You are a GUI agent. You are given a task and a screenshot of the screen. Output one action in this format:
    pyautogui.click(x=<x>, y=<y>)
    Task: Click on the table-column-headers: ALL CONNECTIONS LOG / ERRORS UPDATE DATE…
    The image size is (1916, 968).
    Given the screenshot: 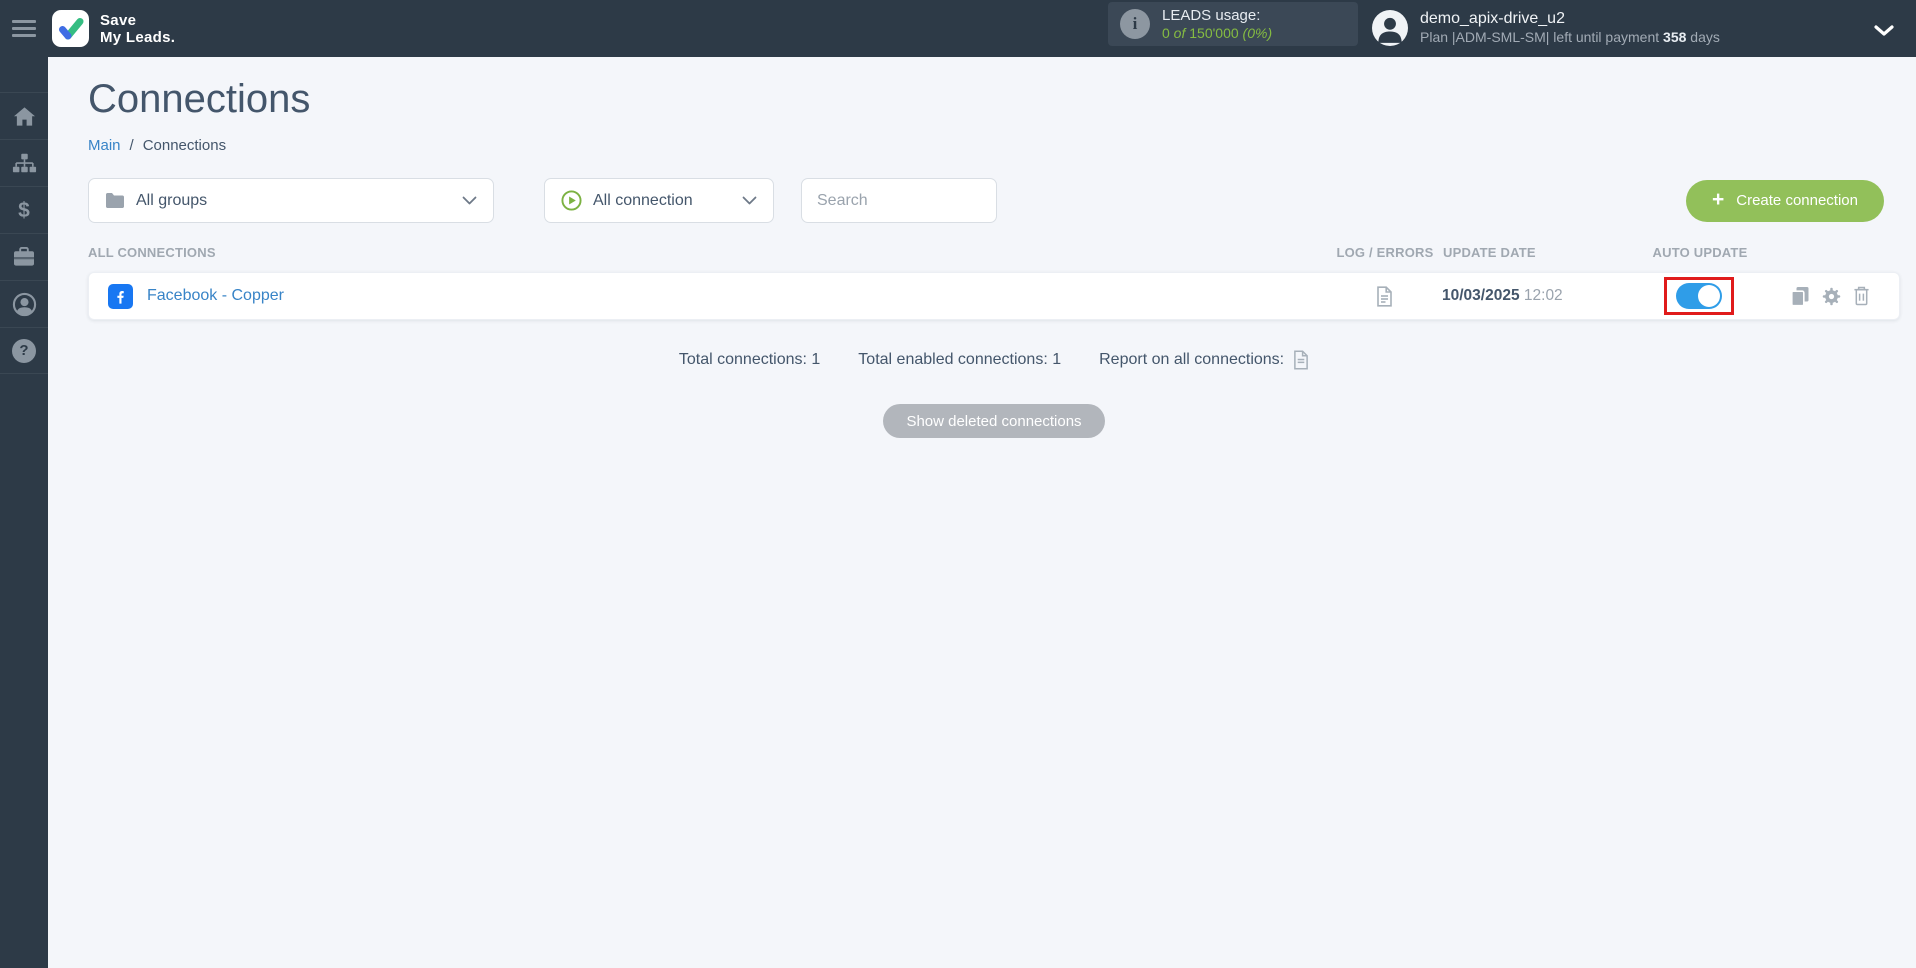 What is the action you would take?
    pyautogui.click(x=994, y=252)
    